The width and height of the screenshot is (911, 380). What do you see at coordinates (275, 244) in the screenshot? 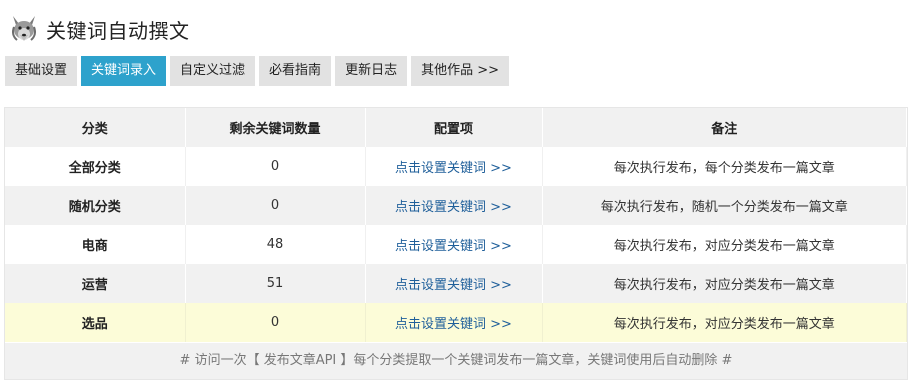
I see `count-cell: 48` at bounding box center [275, 244].